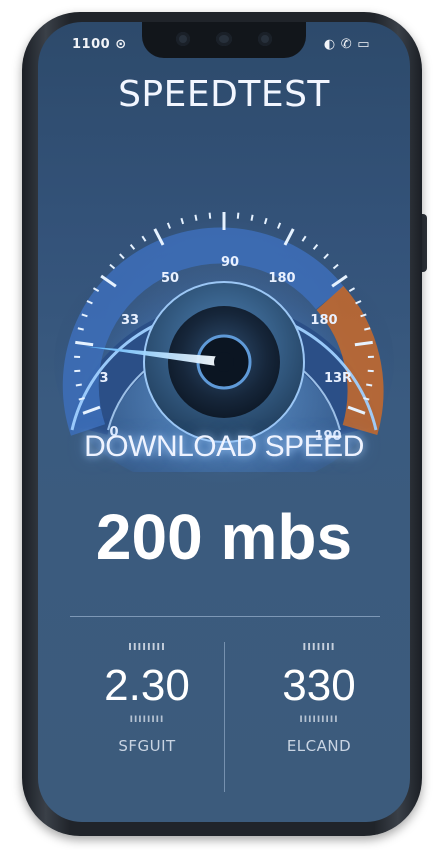 The height and width of the screenshot is (850, 448). I want to click on app-title: SPEEDTEST, so click(224, 94).